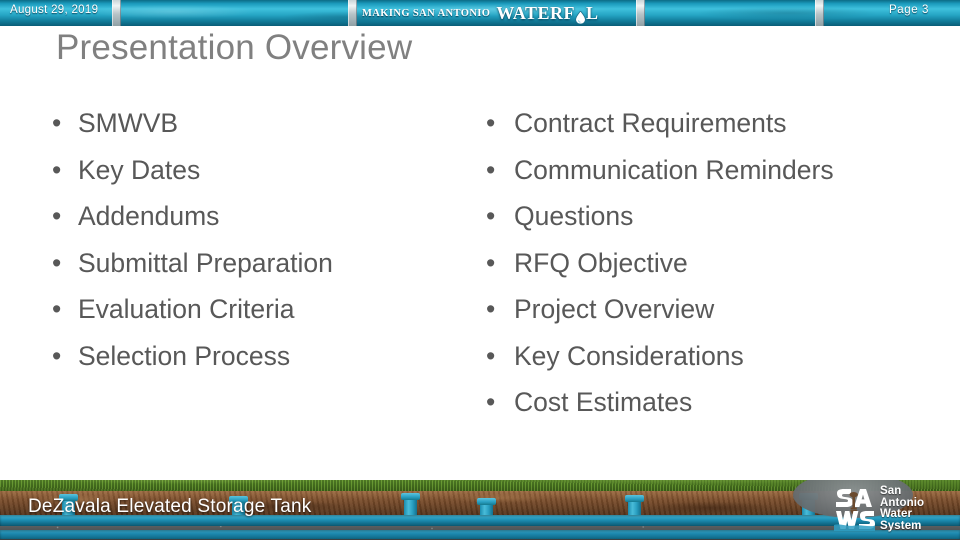  I want to click on list-item: • Key Dates, so click(252, 170).